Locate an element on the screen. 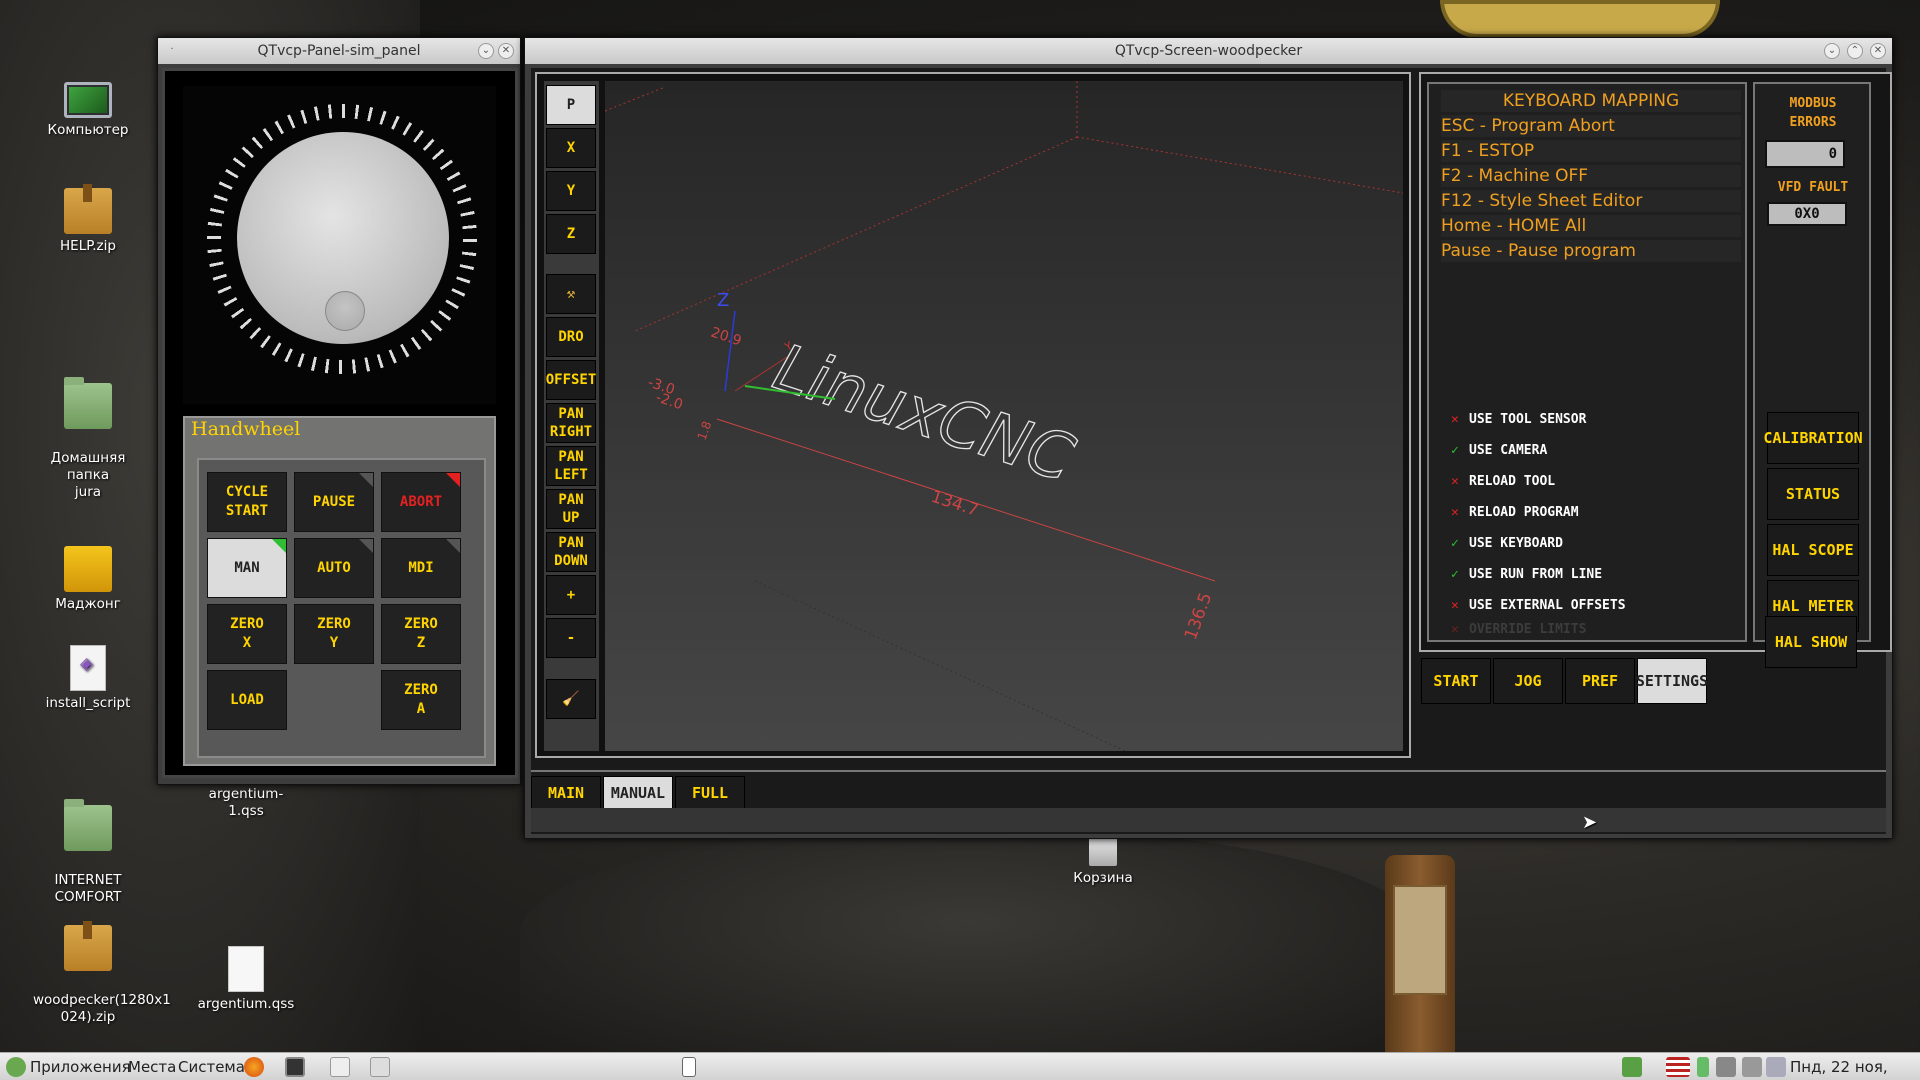 The image size is (1920, 1080). clear-plot-button: 🧹 is located at coordinates (571, 699).